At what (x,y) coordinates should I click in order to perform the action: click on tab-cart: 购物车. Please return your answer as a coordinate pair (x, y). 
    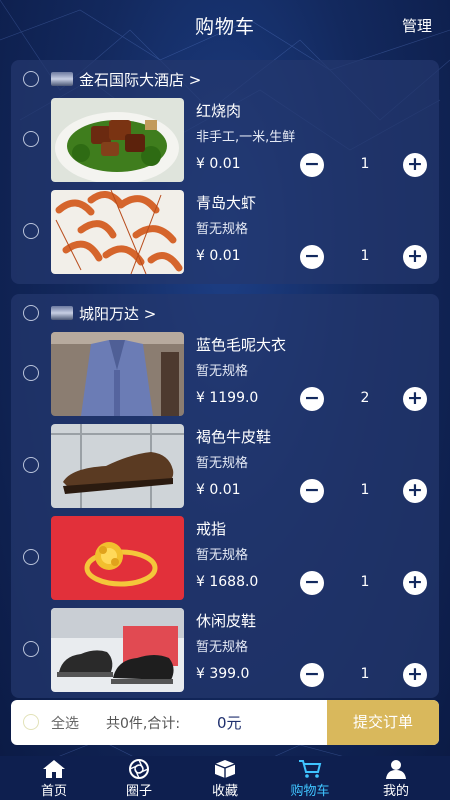
    Looking at the image, I should click on (310, 778).